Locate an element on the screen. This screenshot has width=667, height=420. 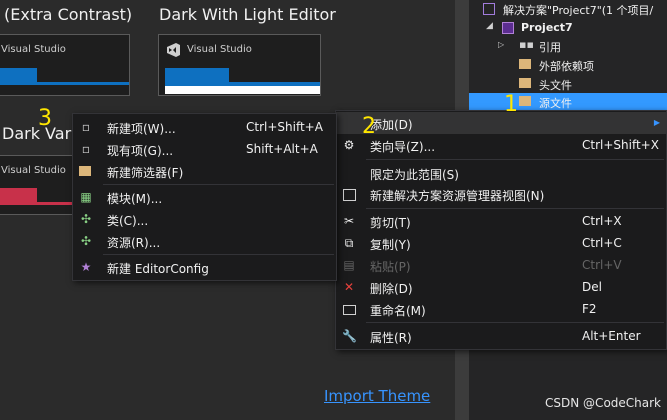
properties-wrench-icon: 🔧 is located at coordinates (349, 336).